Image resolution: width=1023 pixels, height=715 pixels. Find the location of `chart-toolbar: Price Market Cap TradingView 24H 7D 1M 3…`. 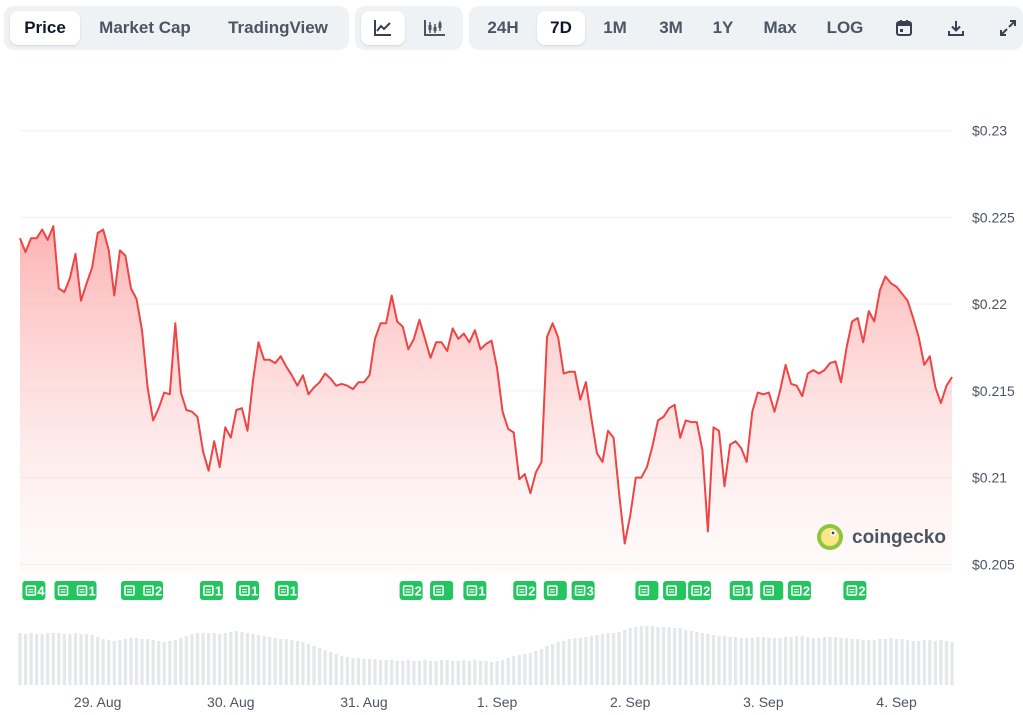

chart-toolbar: Price Market Cap TradingView 24H 7D 1M 3… is located at coordinates (513, 29).